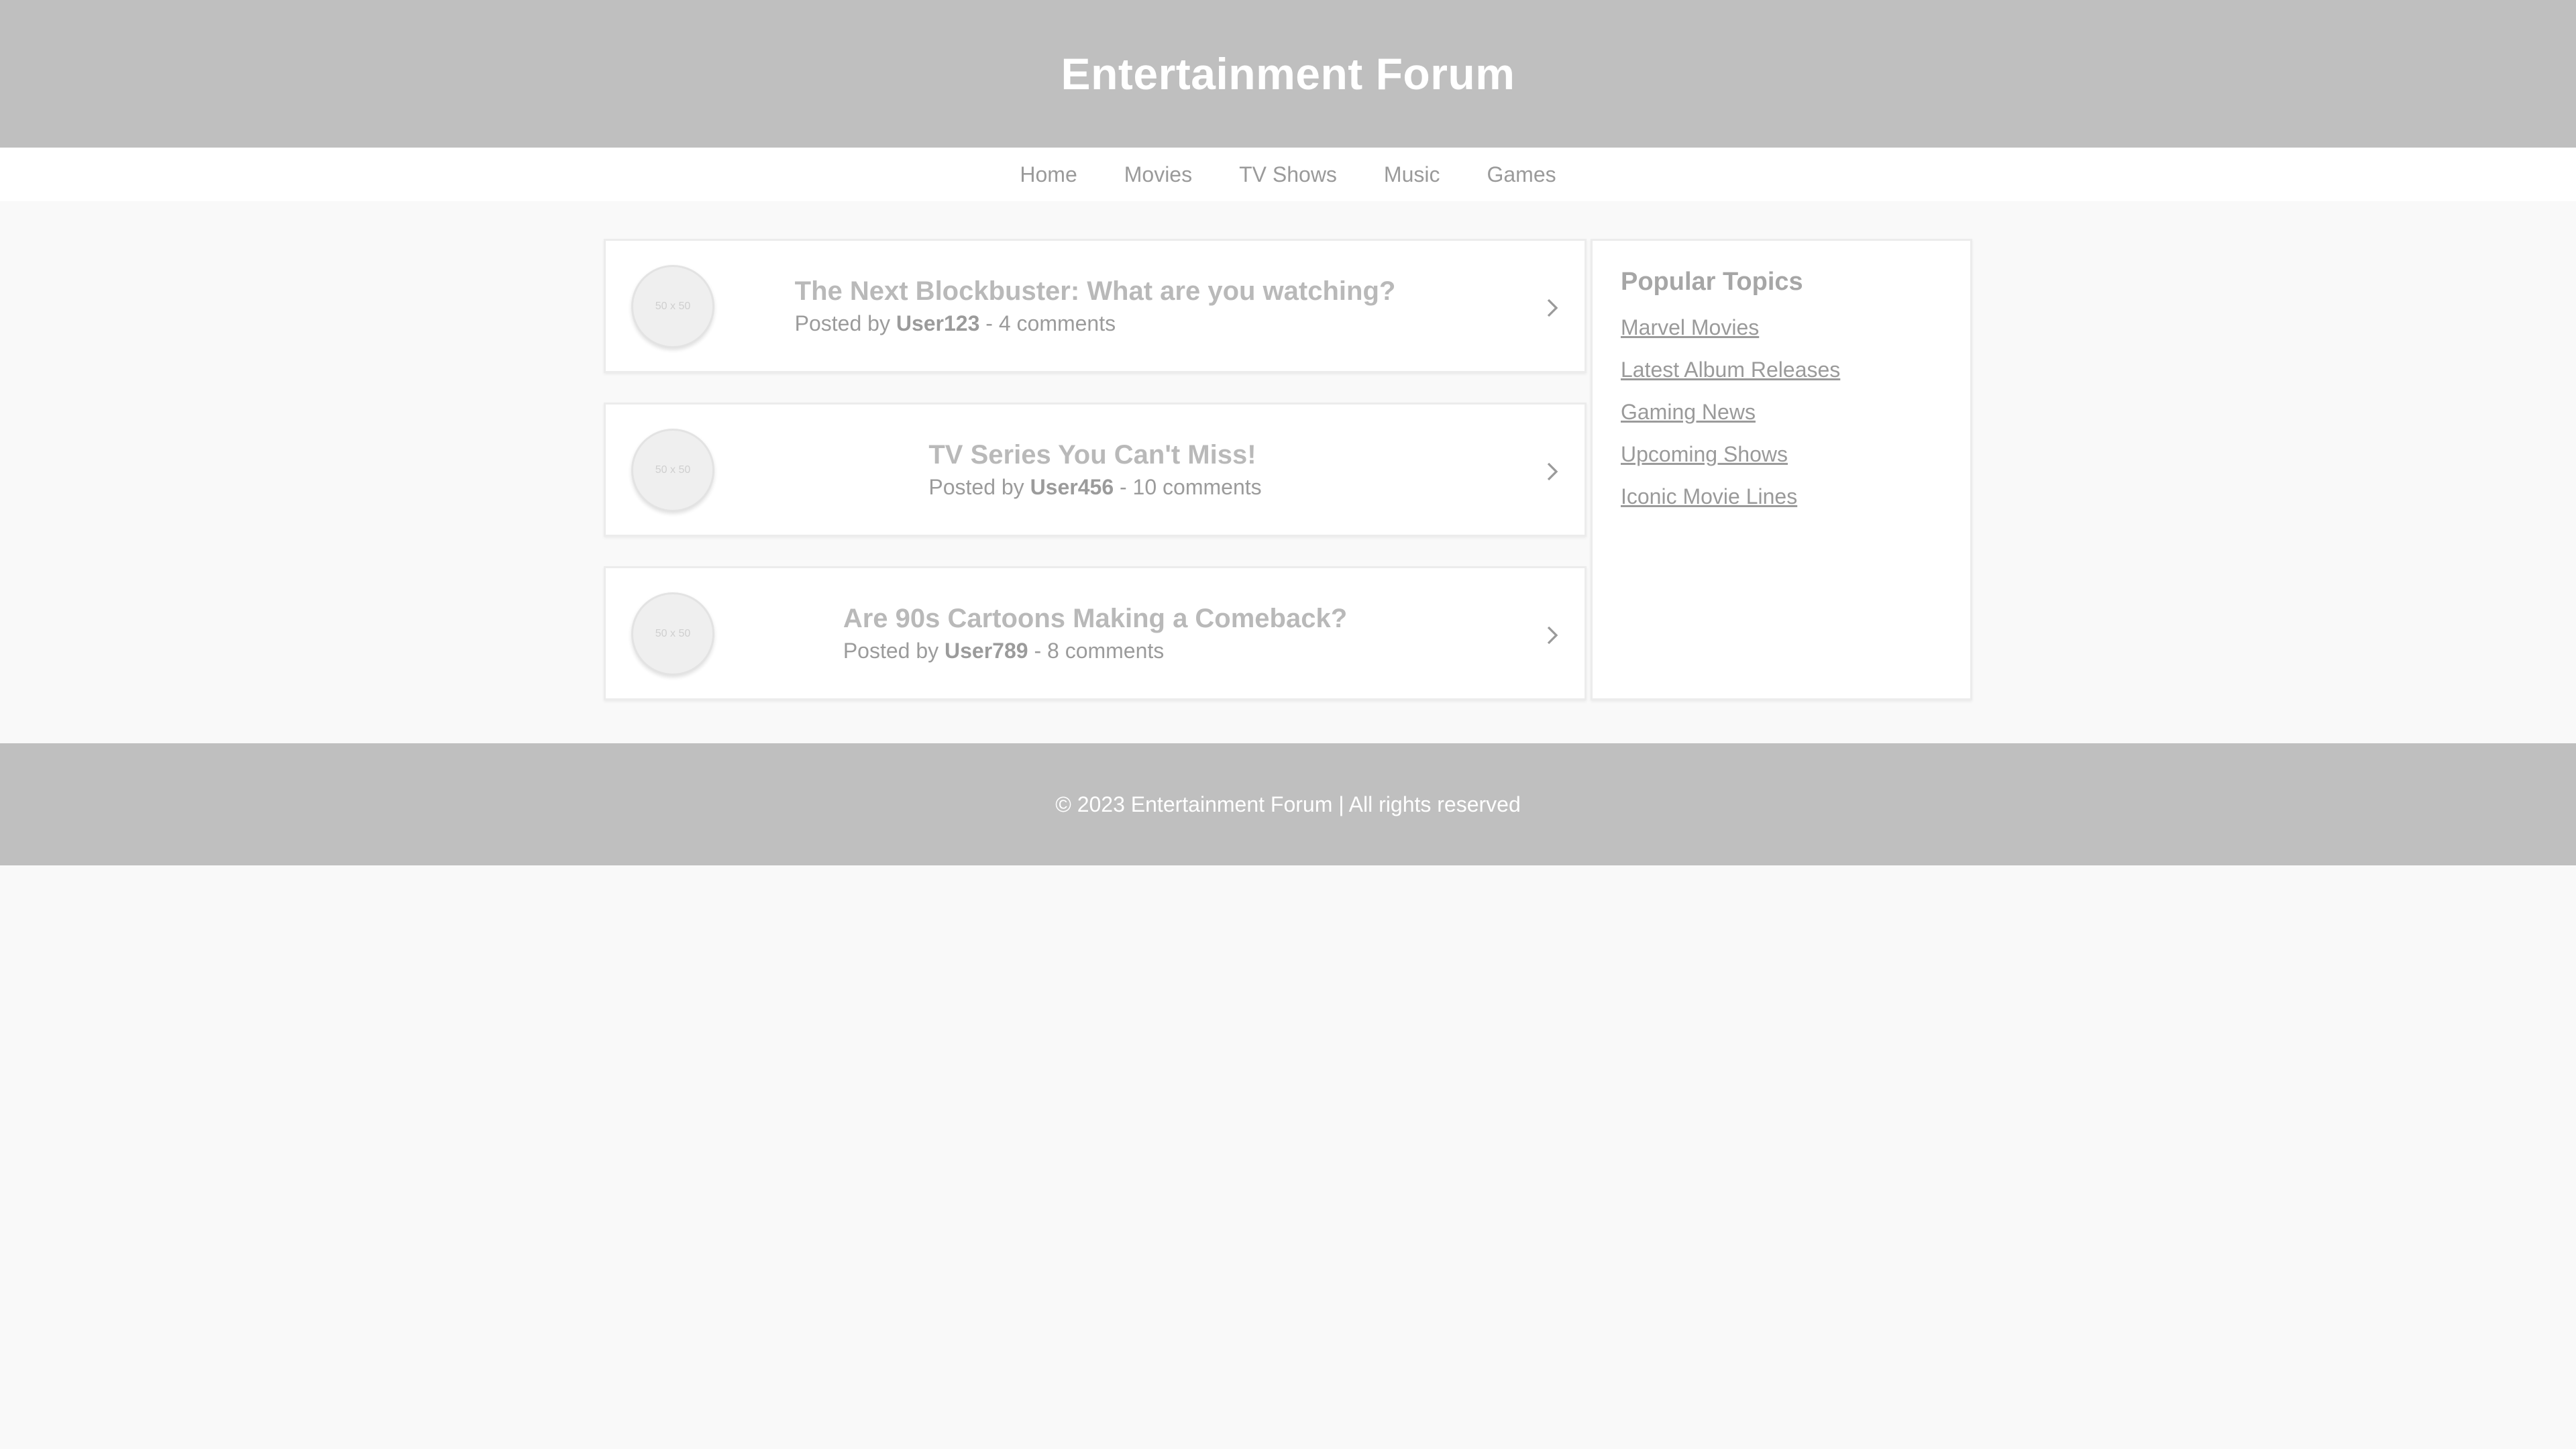  What do you see at coordinates (1072, 487) in the screenshot?
I see `post-author: User456` at bounding box center [1072, 487].